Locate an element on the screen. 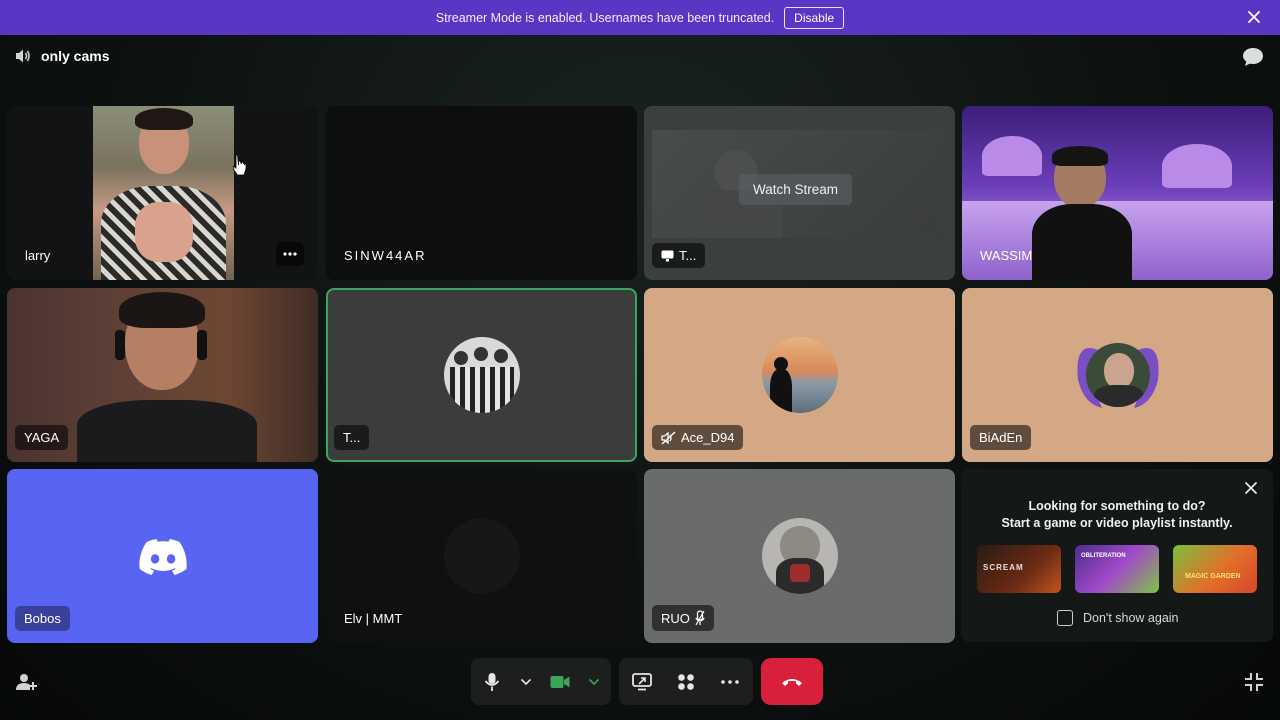 Image resolution: width=1280 pixels, height=720 pixels. dont-show-again-option: Don't show again is located at coordinates (1118, 618).